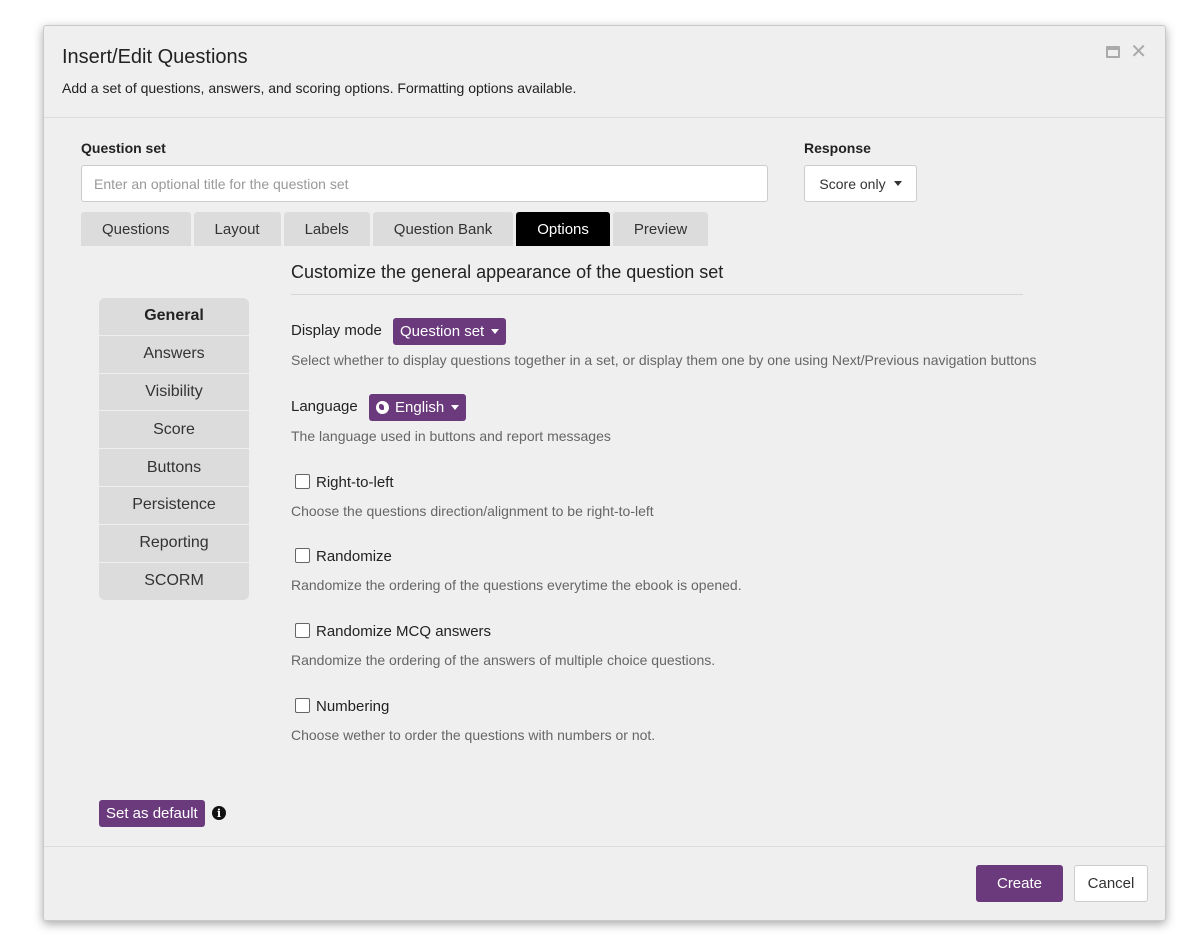  What do you see at coordinates (1019, 883) in the screenshot?
I see `create-button: Create` at bounding box center [1019, 883].